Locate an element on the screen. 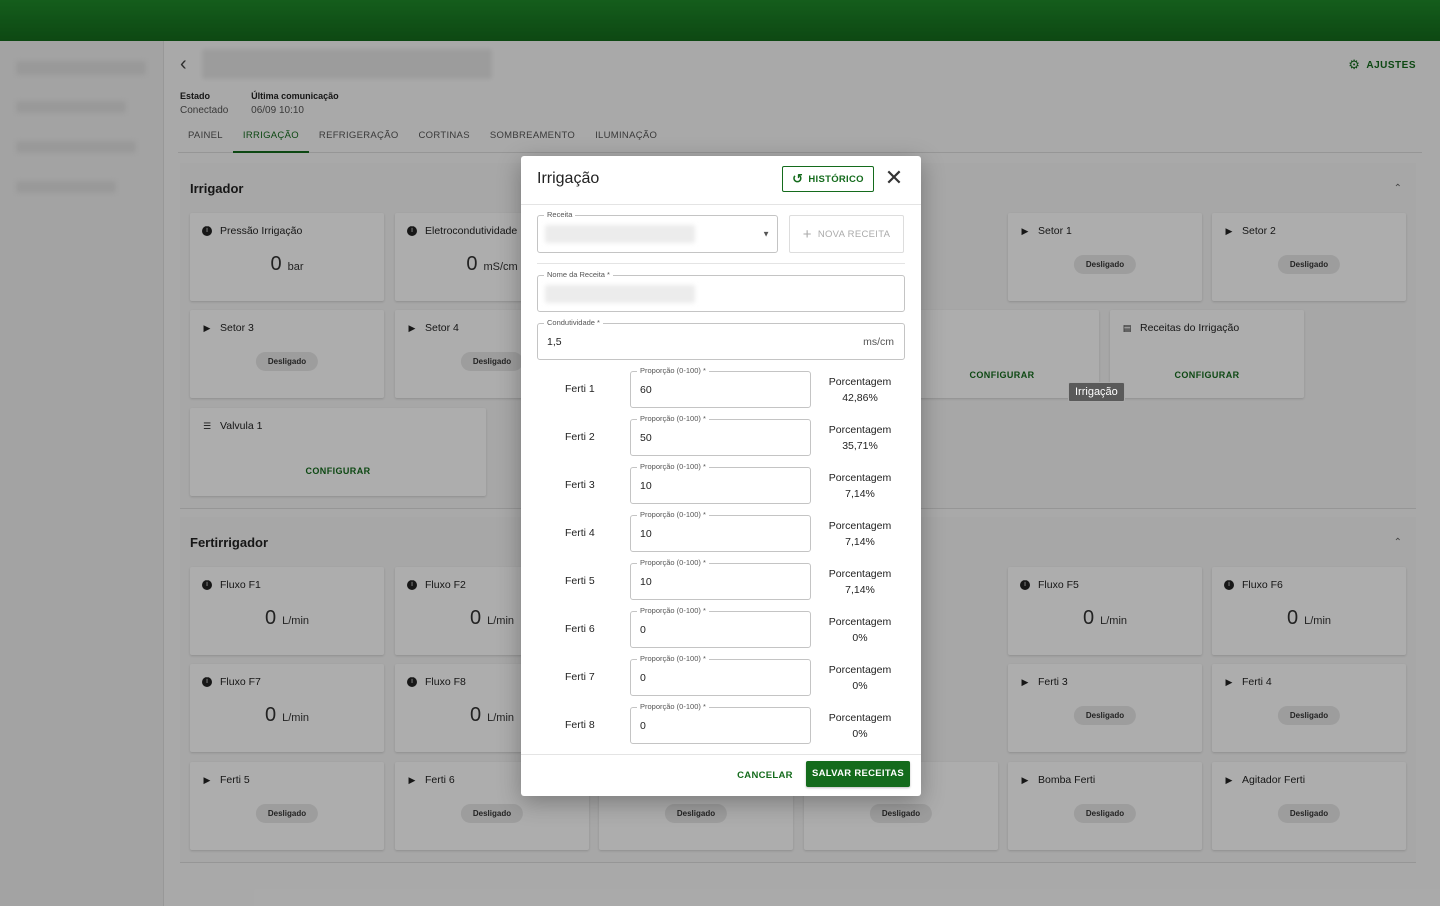  ferti-label: Ferti 2 is located at coordinates (580, 437).